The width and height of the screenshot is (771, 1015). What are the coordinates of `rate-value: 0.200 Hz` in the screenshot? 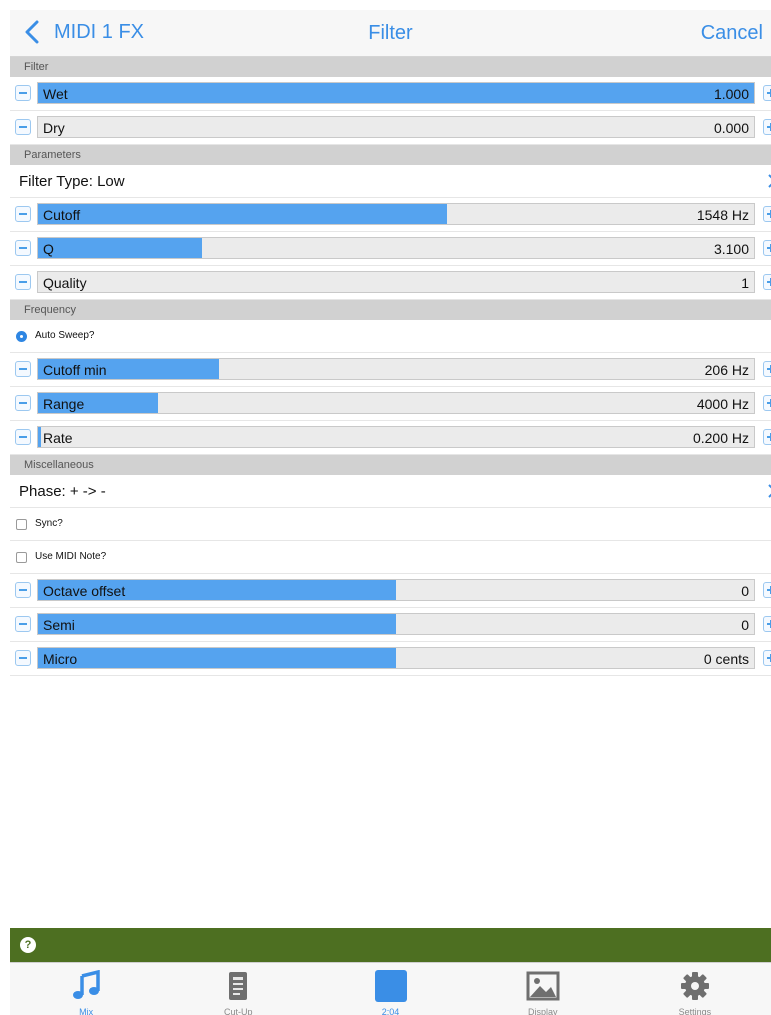 It's located at (720, 438).